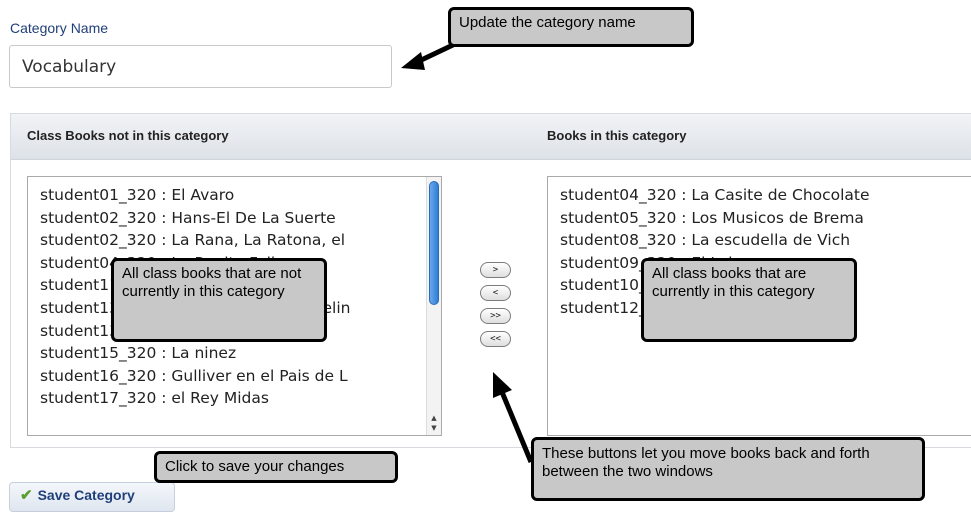 The image size is (971, 512). I want to click on arrow-to-name-input-head, so click(413, 61).